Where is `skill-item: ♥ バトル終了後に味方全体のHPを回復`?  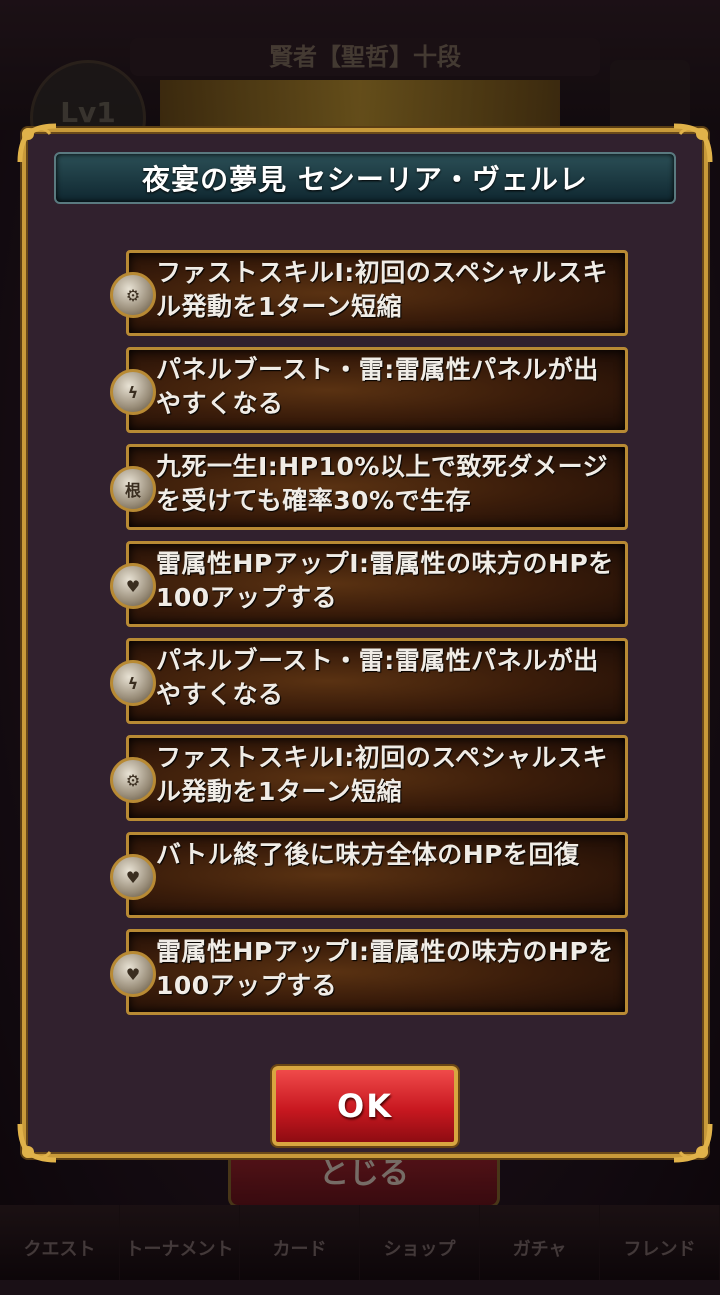
skill-item: ♥ バトル終了後に味方全体のHPを回復 is located at coordinates (369, 875).